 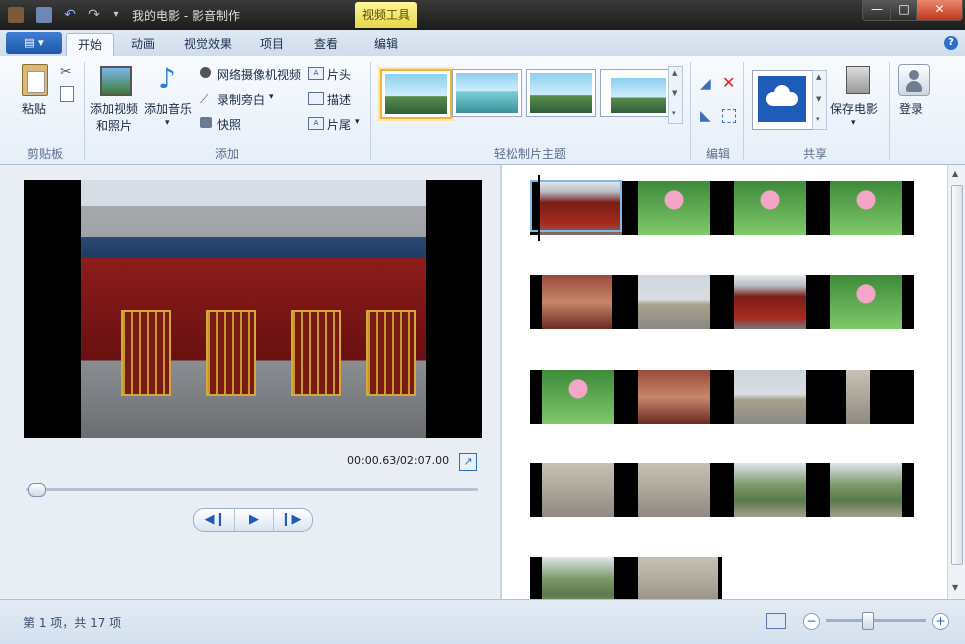 What do you see at coordinates (35, 80) in the screenshot?
I see `paste-icon` at bounding box center [35, 80].